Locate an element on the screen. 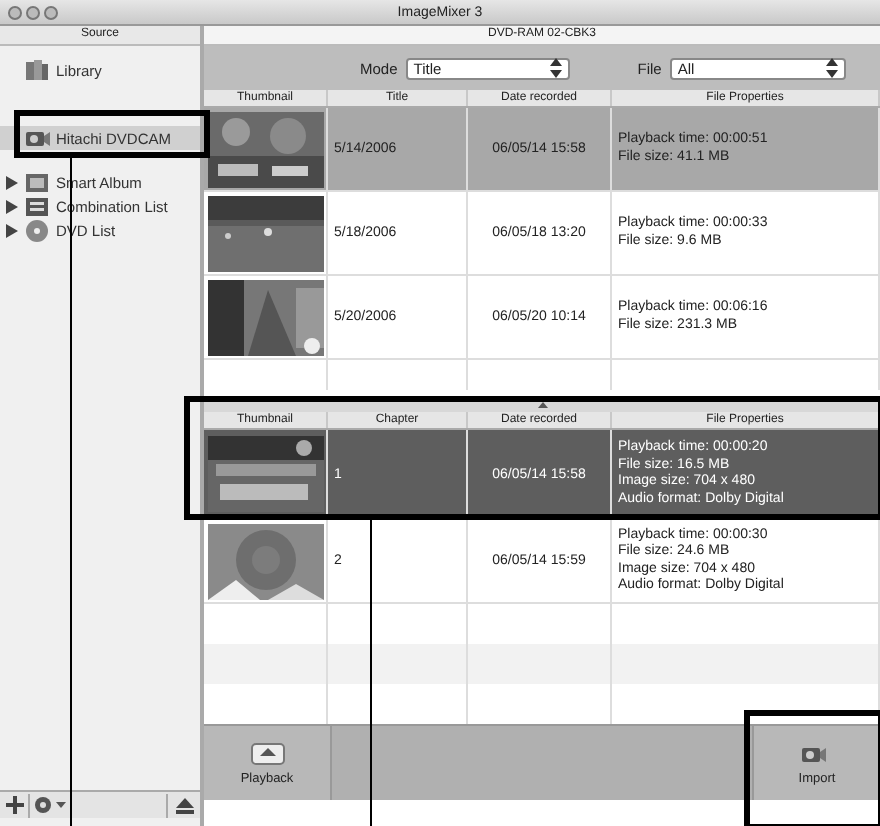 Image resolution: width=880 pixels, height=826 pixels. album-icon is located at coordinates (37, 182).